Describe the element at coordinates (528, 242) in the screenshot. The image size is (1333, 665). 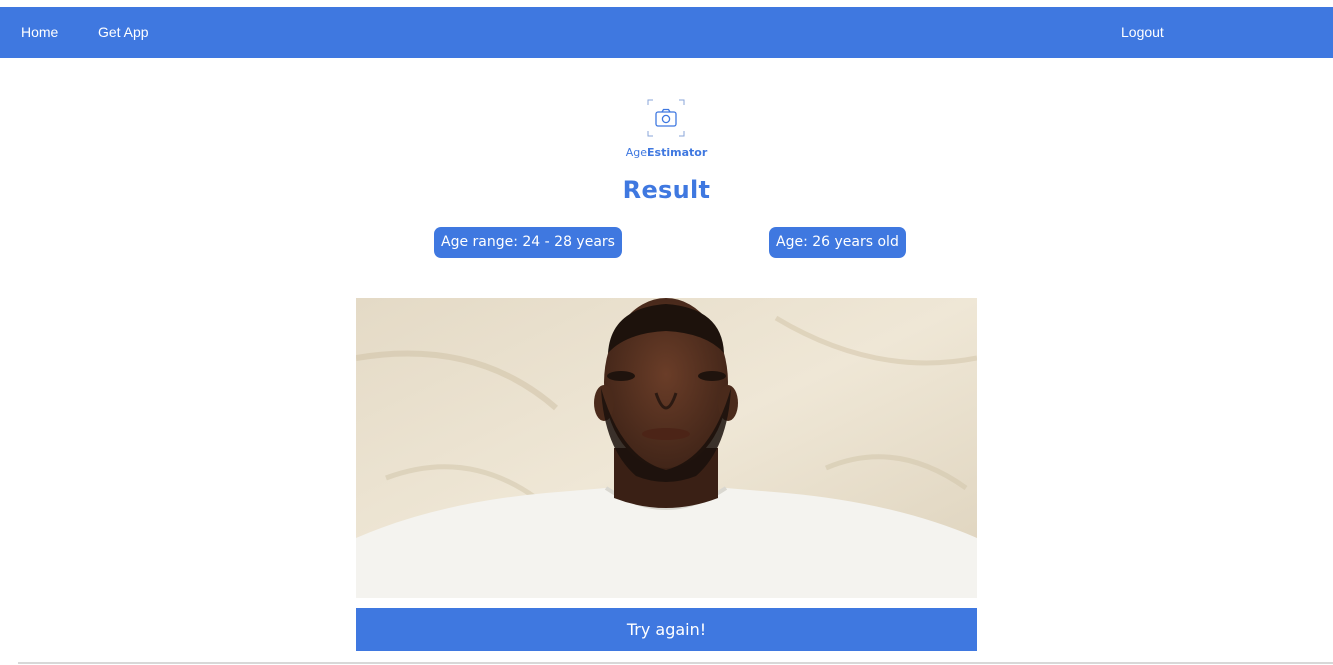
I see `age-range-badge: Age range: 24 - 28 years` at that location.